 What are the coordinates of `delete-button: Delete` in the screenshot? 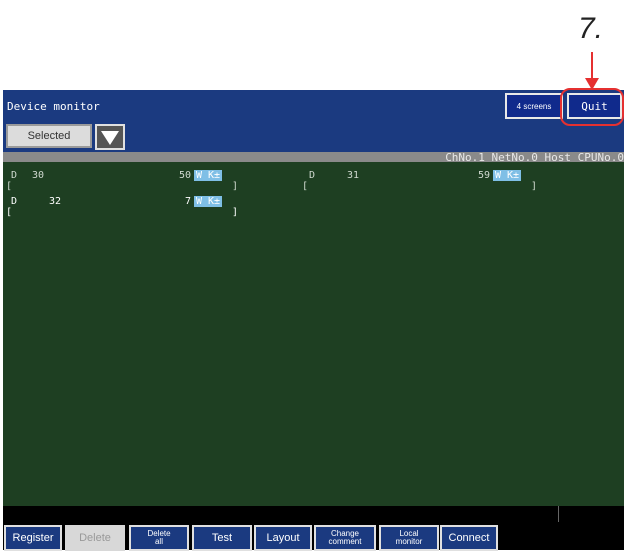 It's located at (95, 538).